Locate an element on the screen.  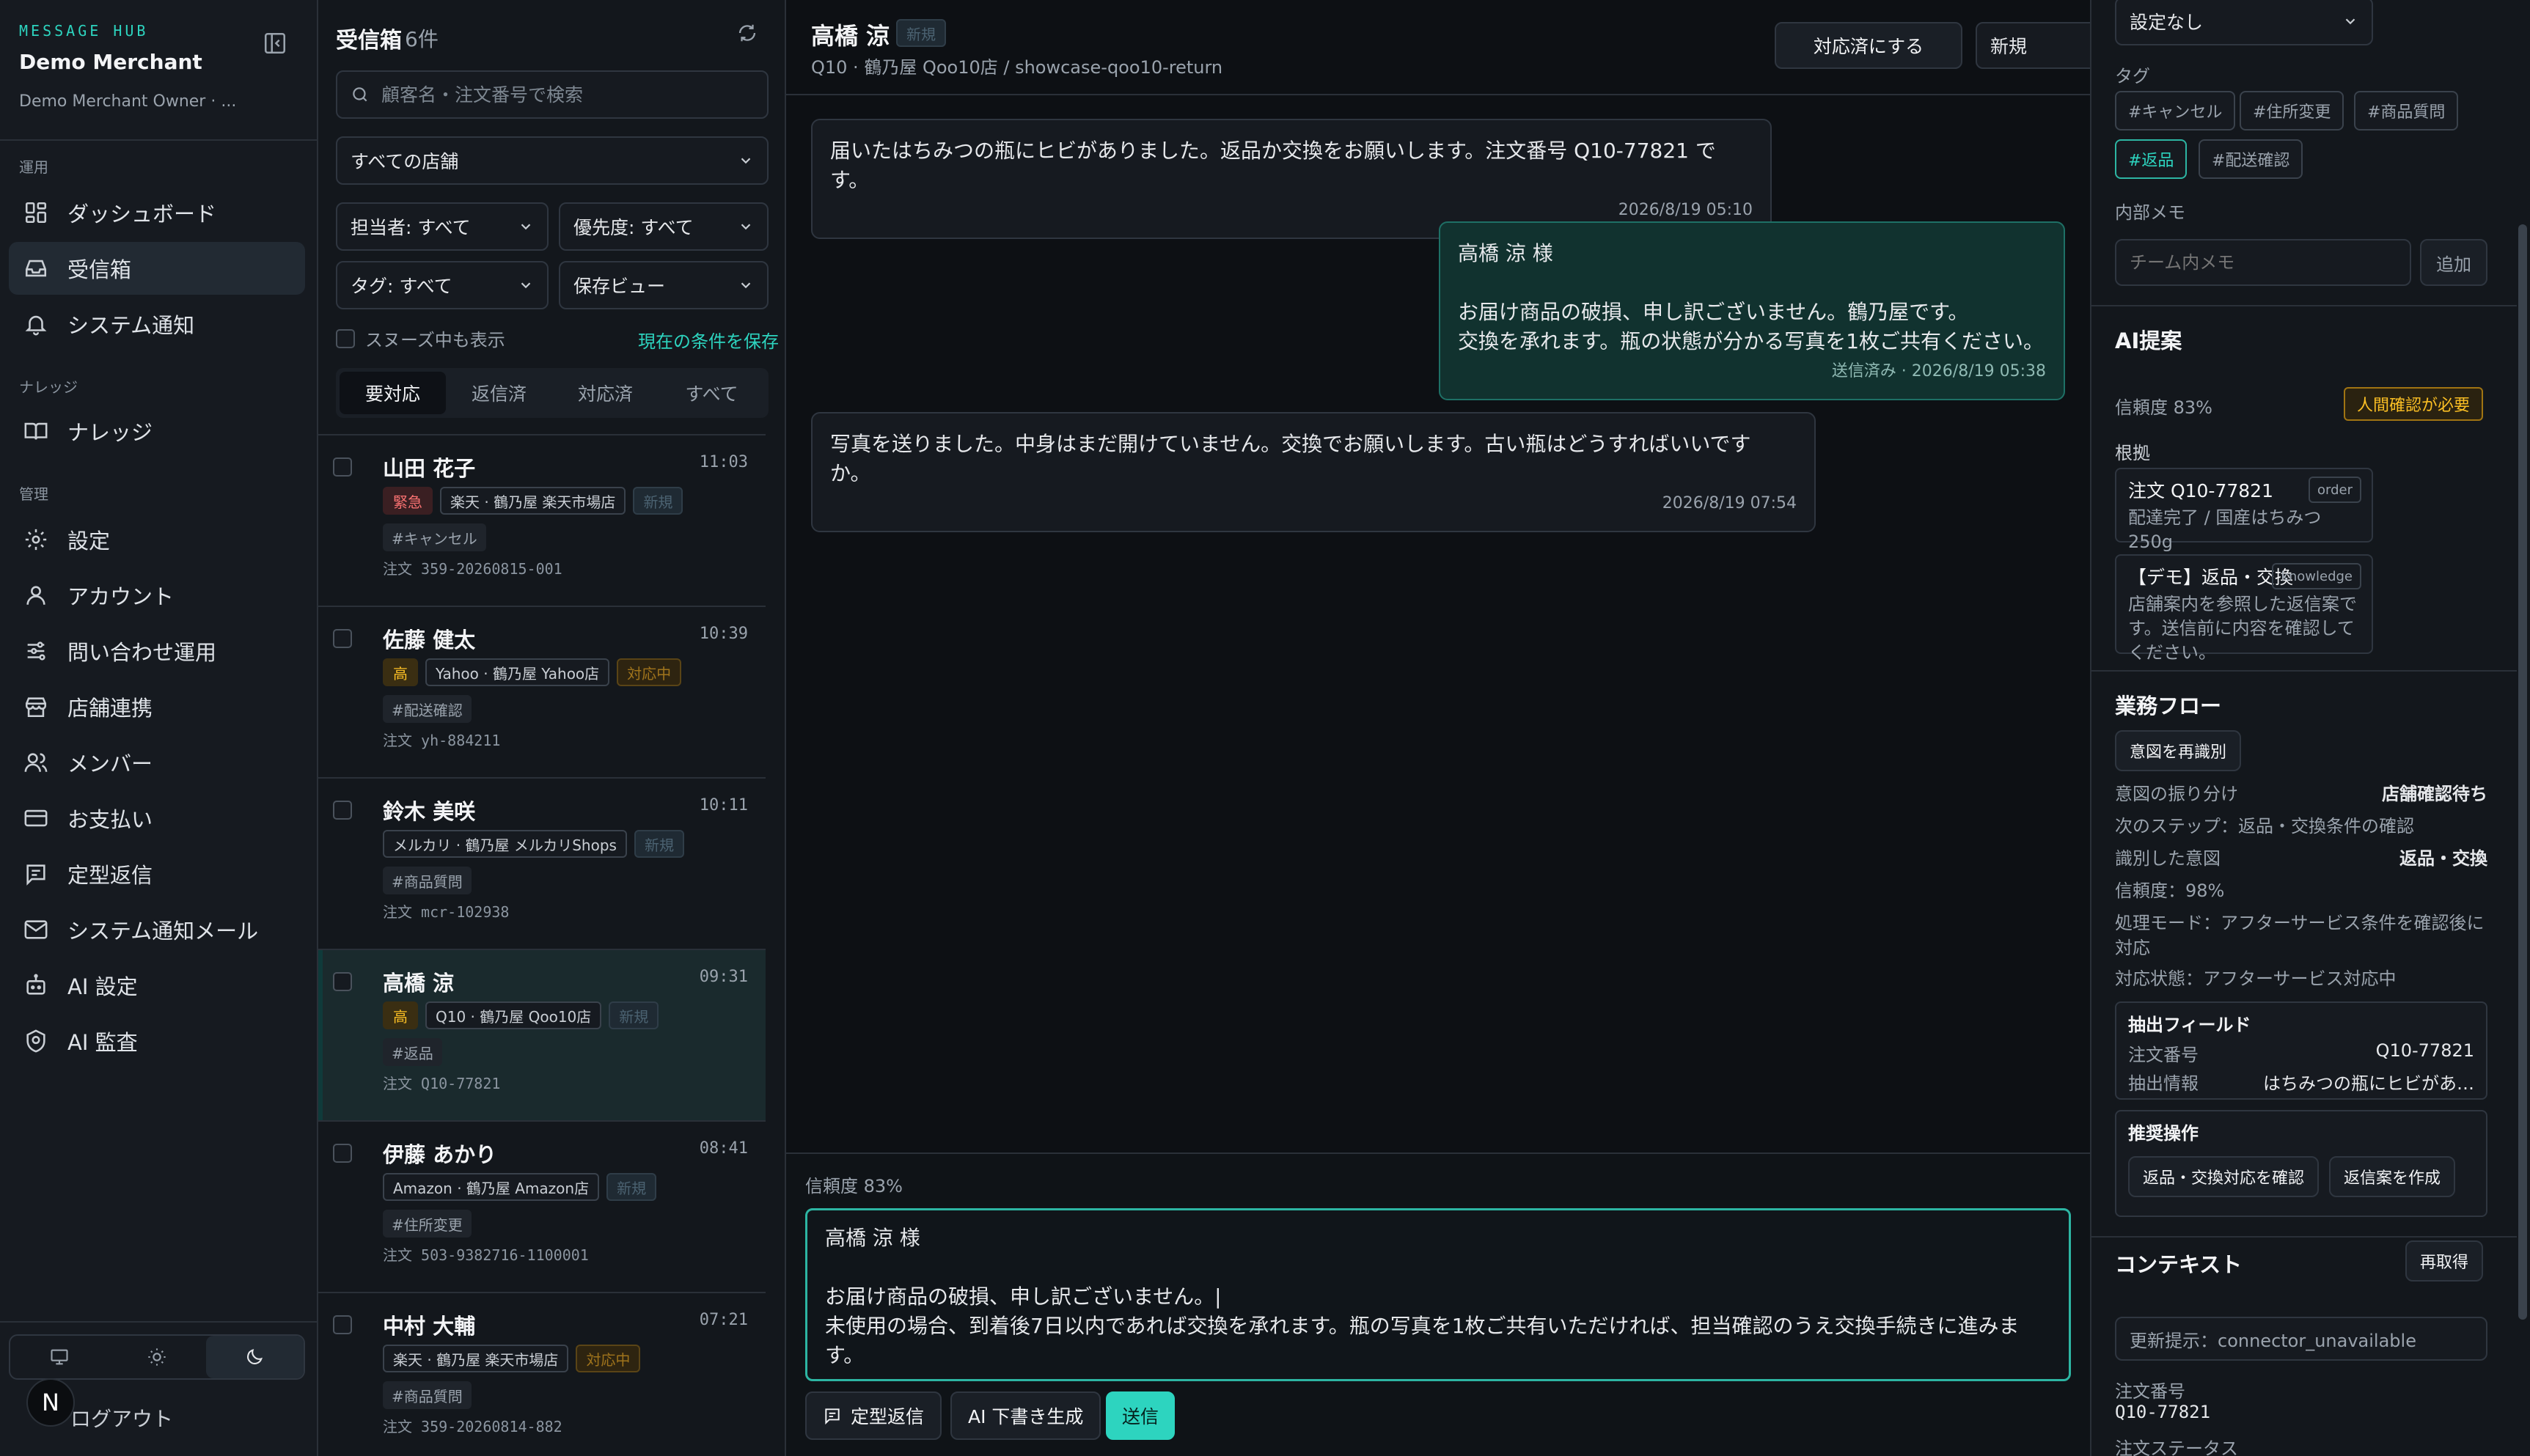
template-reply-button: 定型返信 is located at coordinates (873, 1415).